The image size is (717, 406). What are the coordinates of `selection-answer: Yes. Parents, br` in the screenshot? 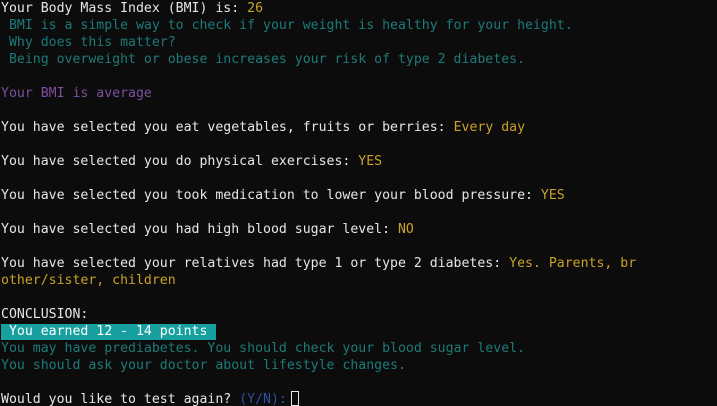 It's located at (573, 263).